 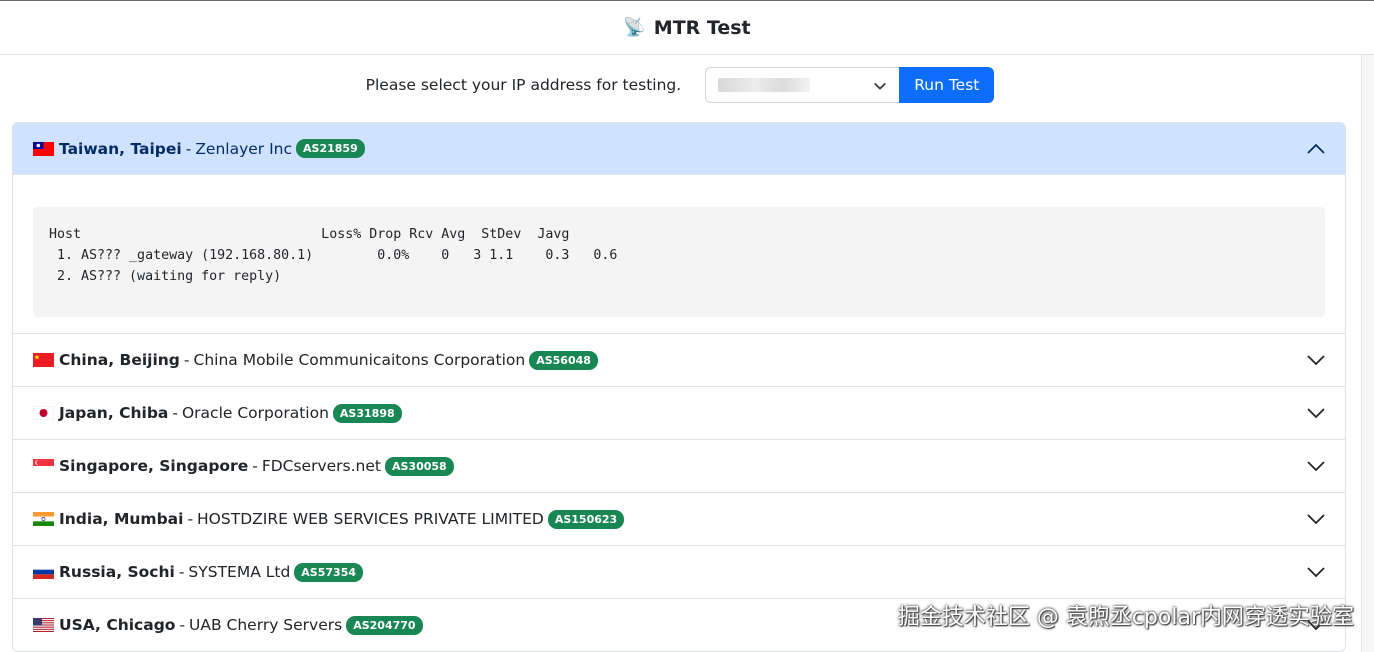 I want to click on watermark: 掘金技术社区 @ 袁煦丞cpolar内网穿透实验室, so click(x=1125, y=617).